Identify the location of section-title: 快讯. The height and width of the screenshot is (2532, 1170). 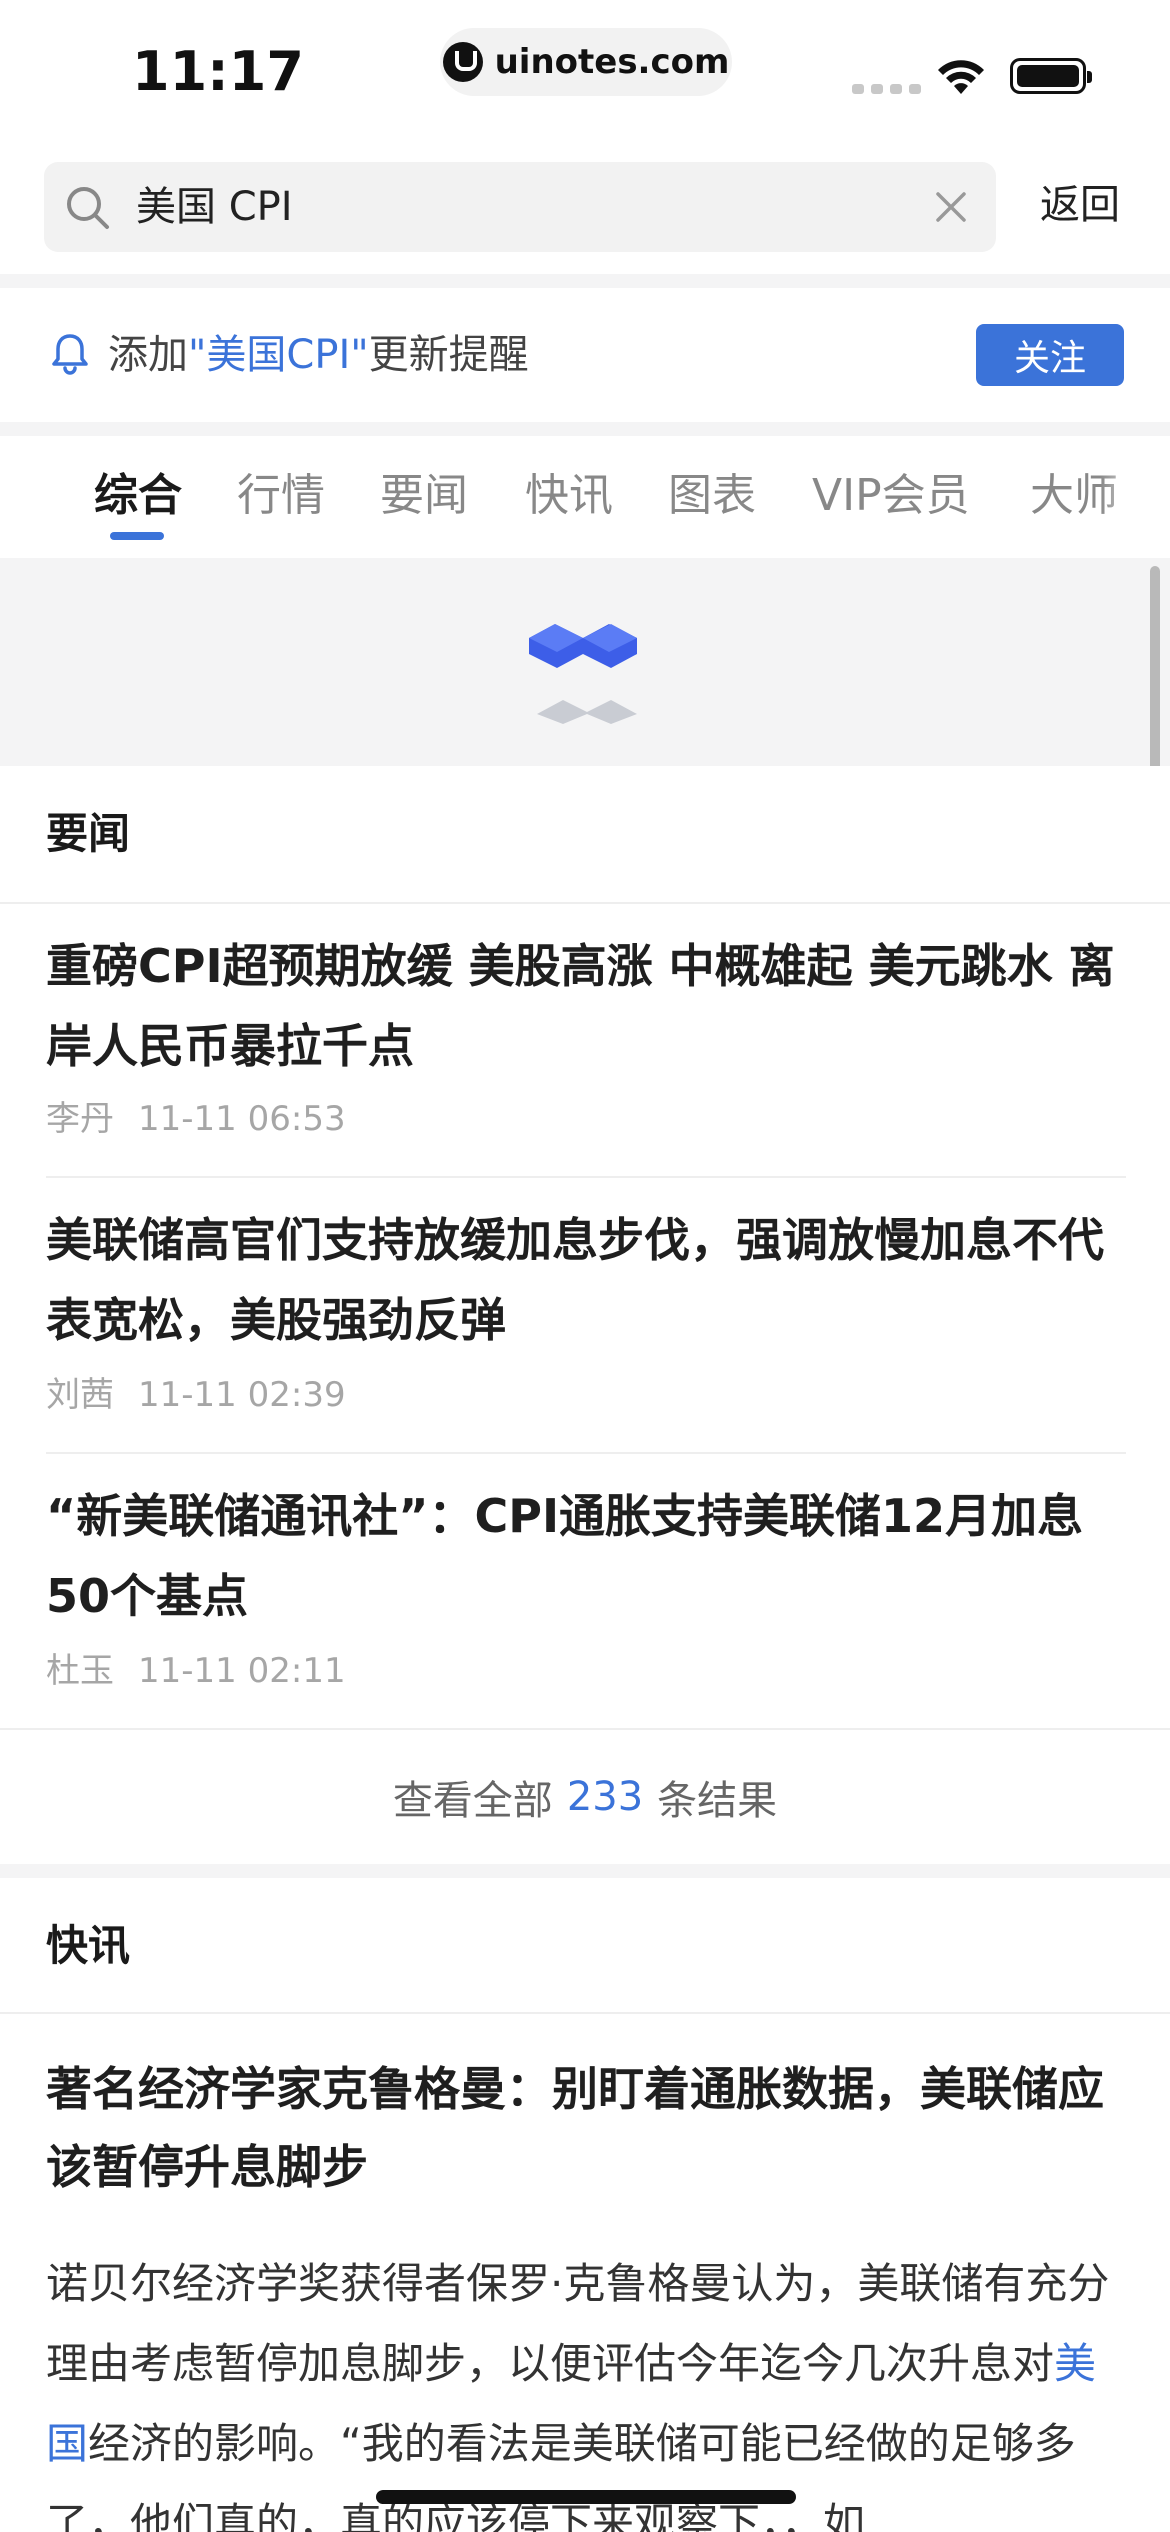
(88, 1945).